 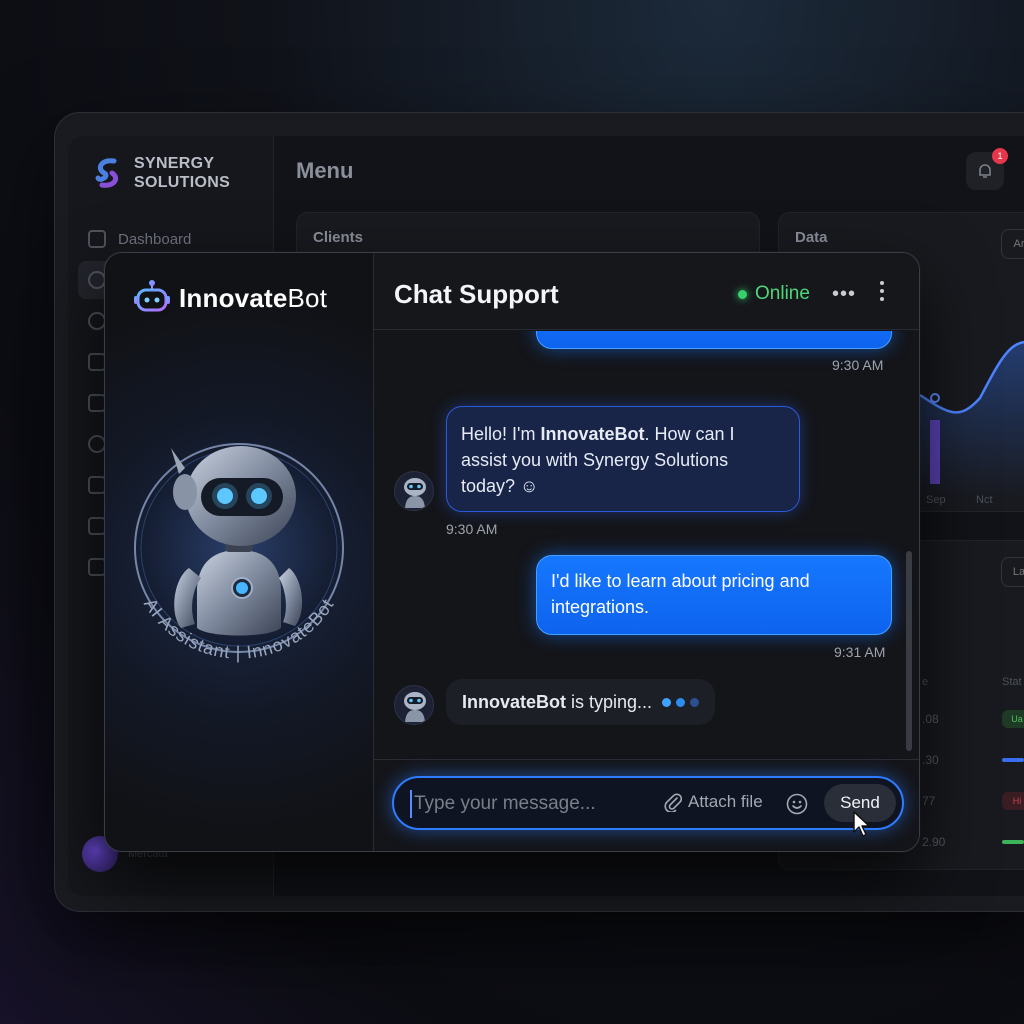 What do you see at coordinates (725, 801) in the screenshot?
I see `attach-file-label: Attach file` at bounding box center [725, 801].